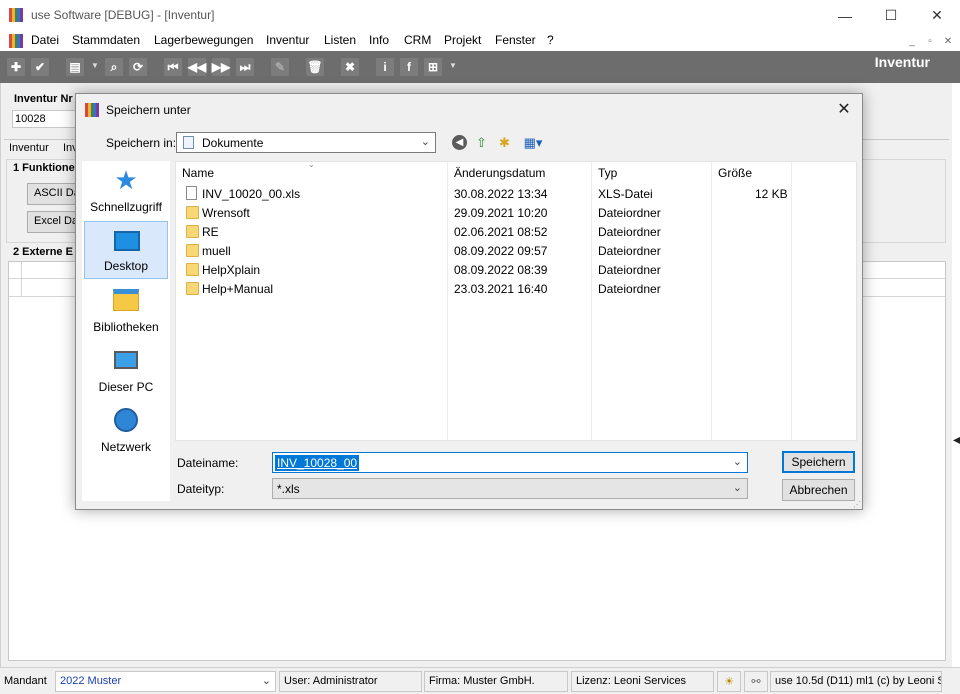 This screenshot has height=694, width=960. I want to click on splitter-arrow-icon: ◀, so click(956, 440).